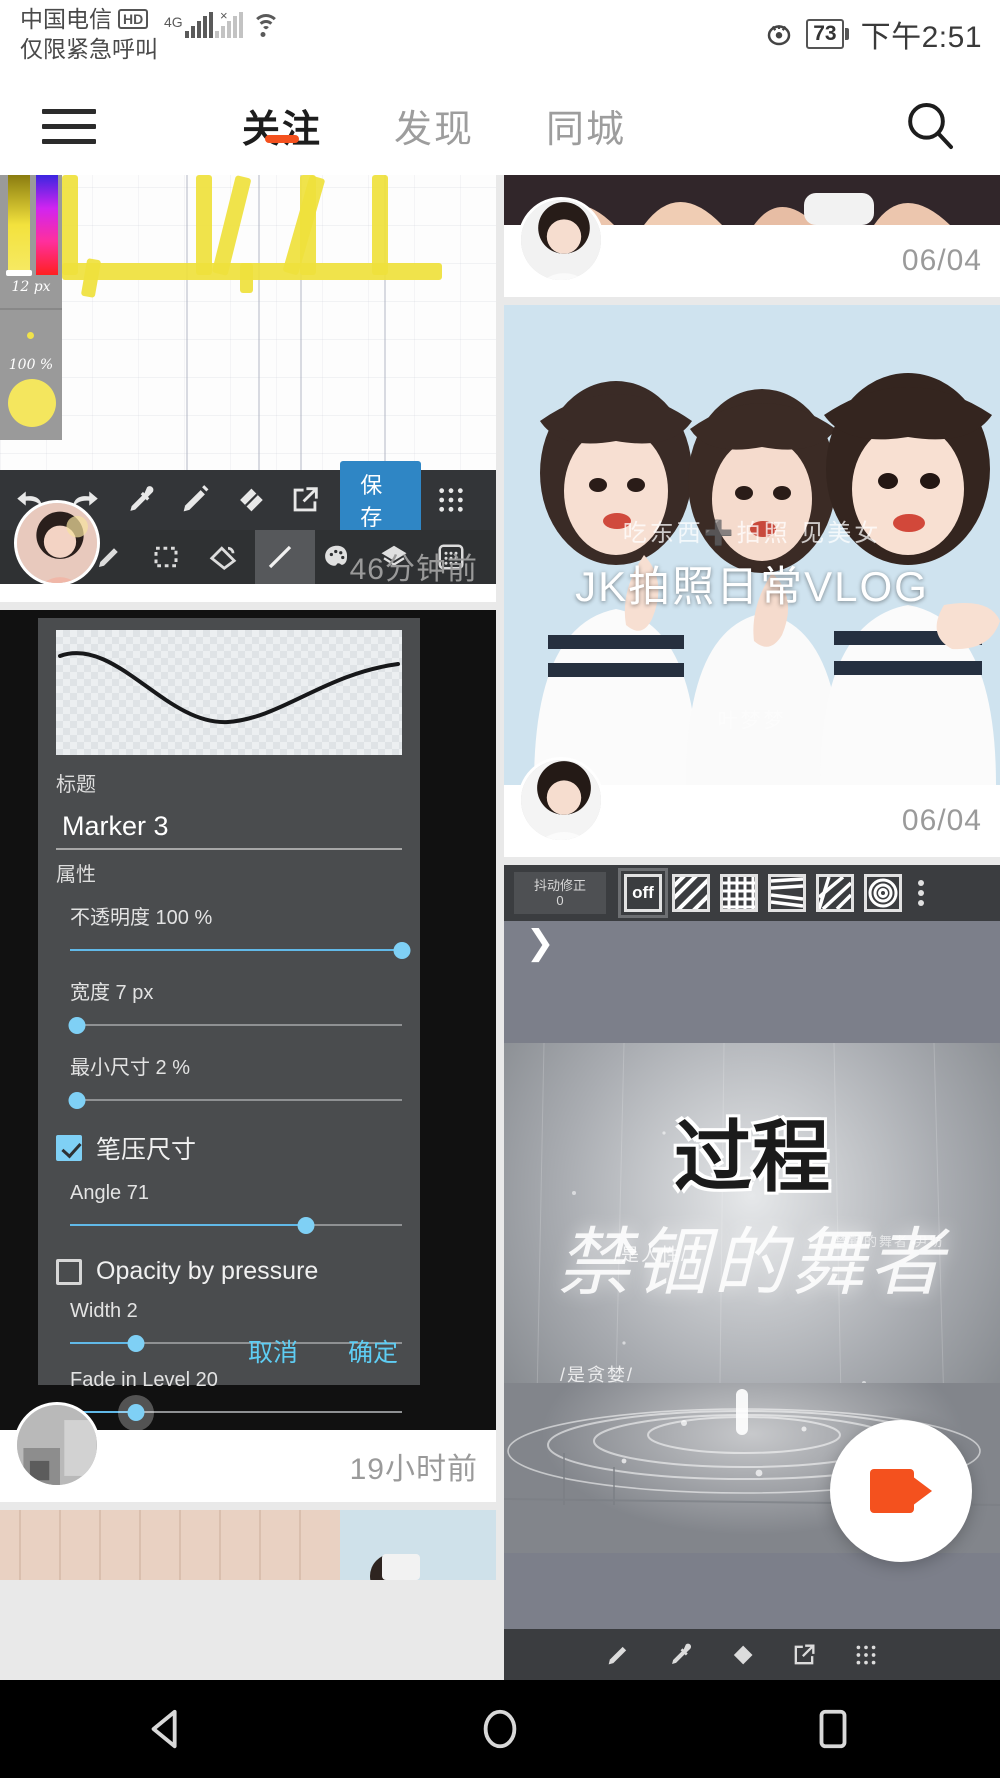  Describe the element at coordinates (930, 126) in the screenshot. I see `search-icon` at that location.